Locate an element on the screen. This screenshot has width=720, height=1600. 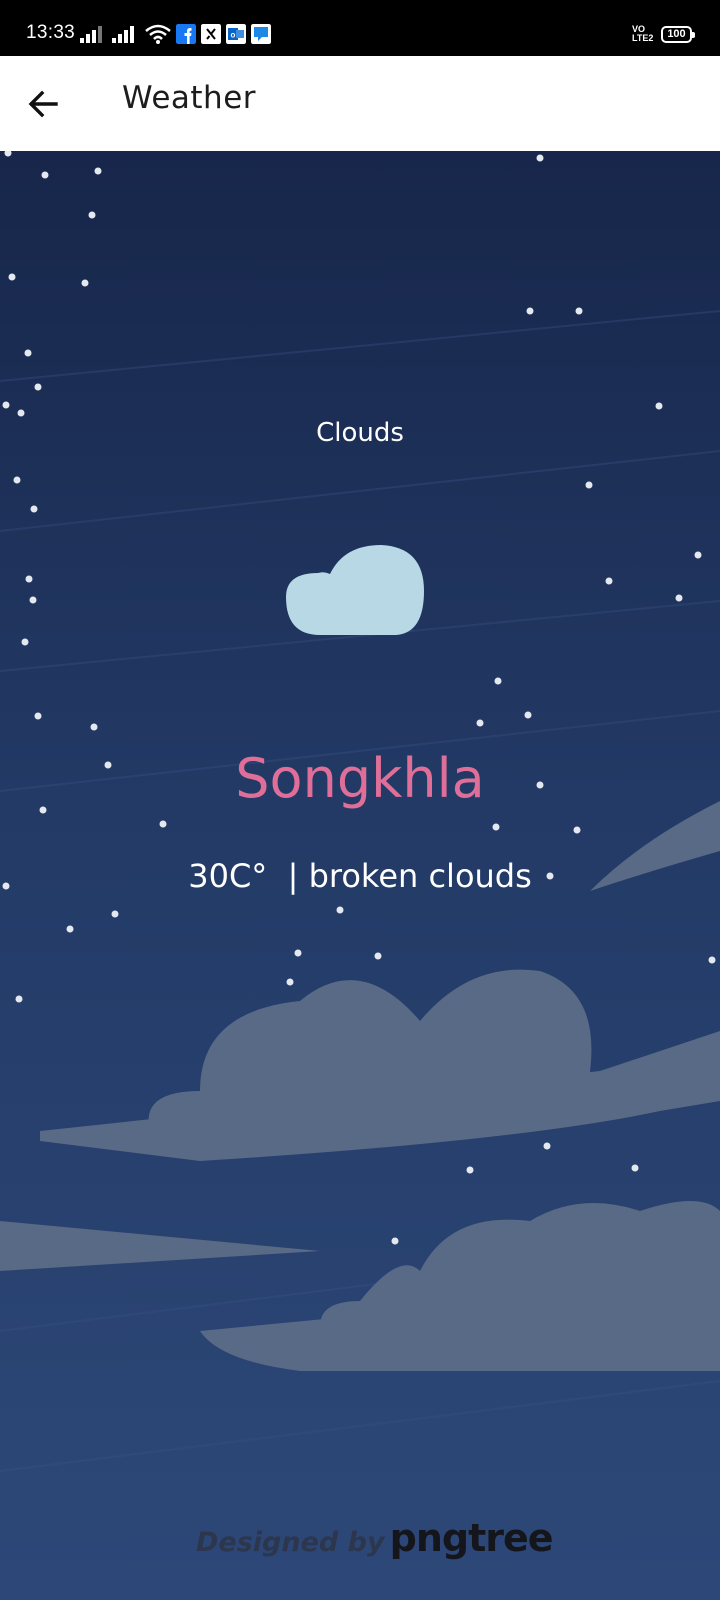
cloud-icon is located at coordinates (355, 590).